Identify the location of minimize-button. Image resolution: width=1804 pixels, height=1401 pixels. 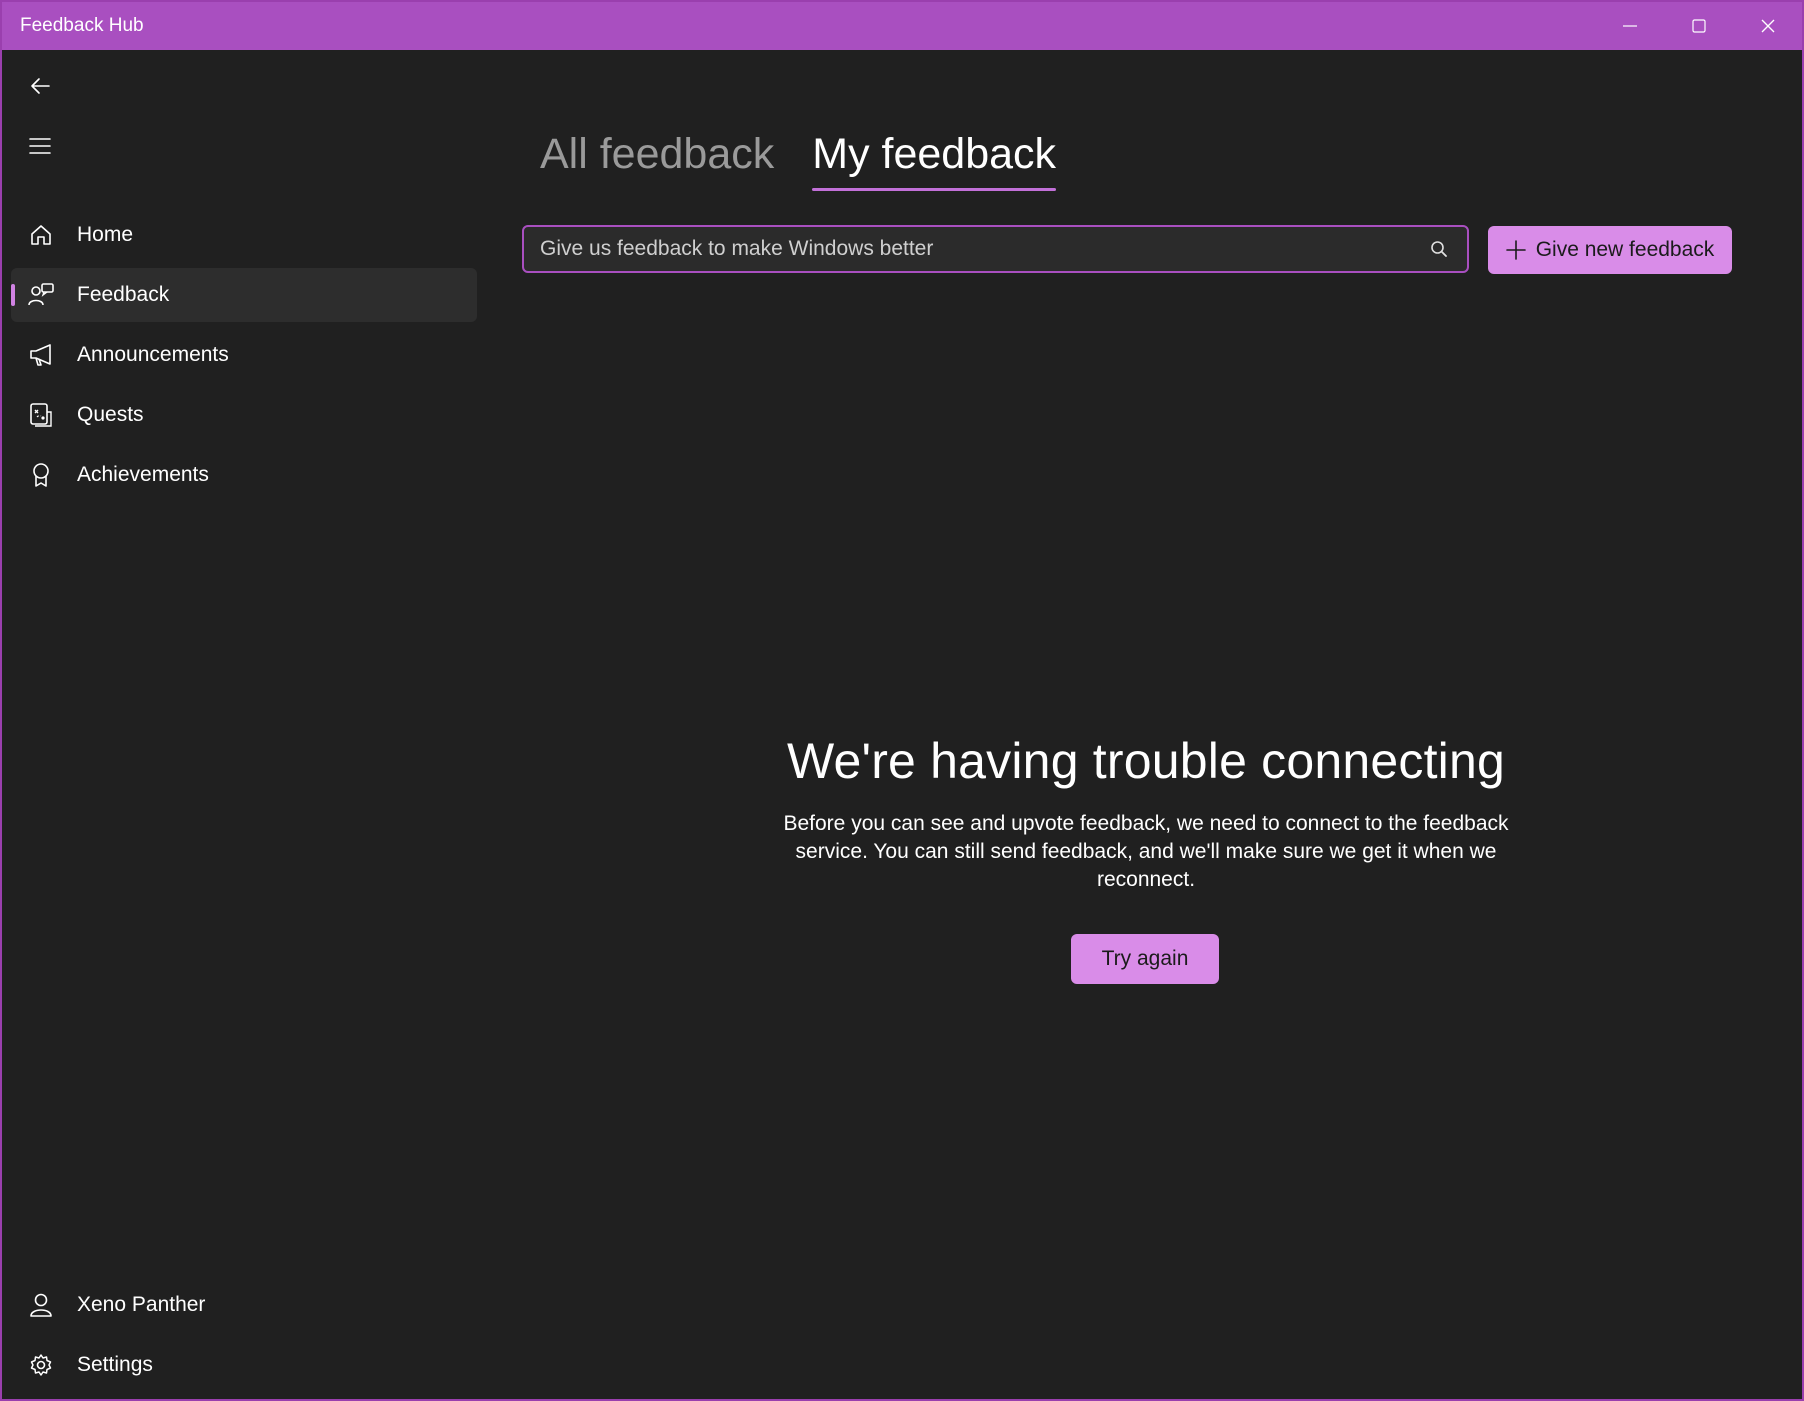
(1629, 26).